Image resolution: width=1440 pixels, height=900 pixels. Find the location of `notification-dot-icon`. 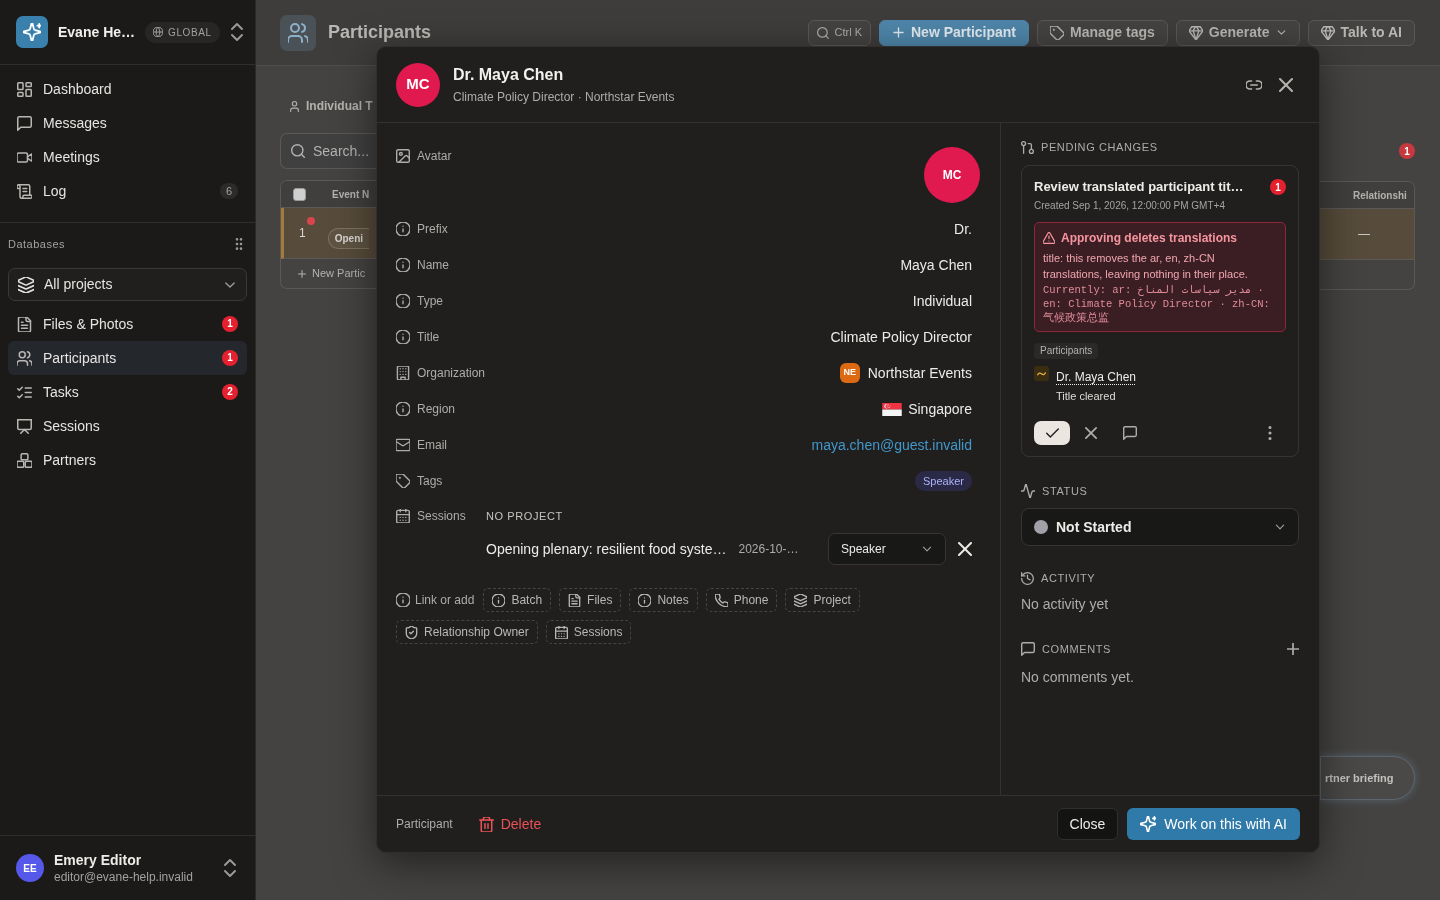

notification-dot-icon is located at coordinates (311, 221).